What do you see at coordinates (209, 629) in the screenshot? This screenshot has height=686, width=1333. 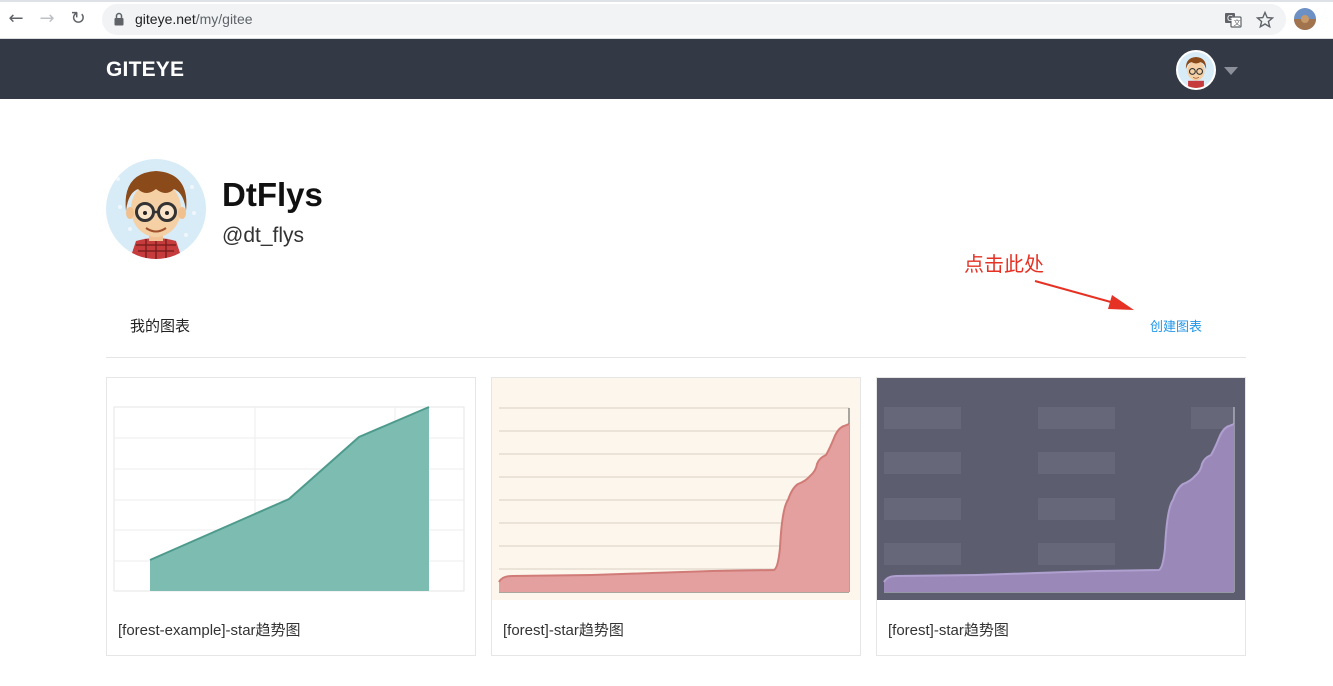 I see `chart-caption: [forest-example]-star趋势图` at bounding box center [209, 629].